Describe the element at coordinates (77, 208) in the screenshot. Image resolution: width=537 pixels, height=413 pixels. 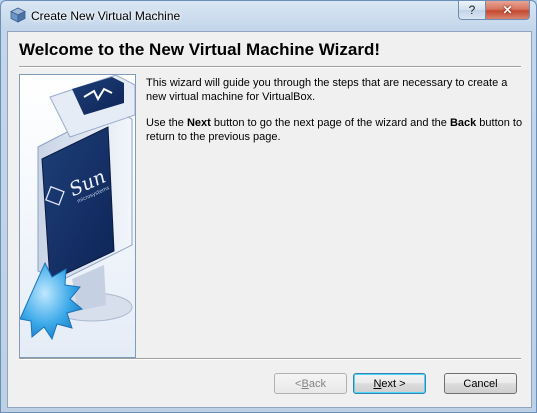
I see `virtual-machine-illustration: Sun microsystems` at that location.